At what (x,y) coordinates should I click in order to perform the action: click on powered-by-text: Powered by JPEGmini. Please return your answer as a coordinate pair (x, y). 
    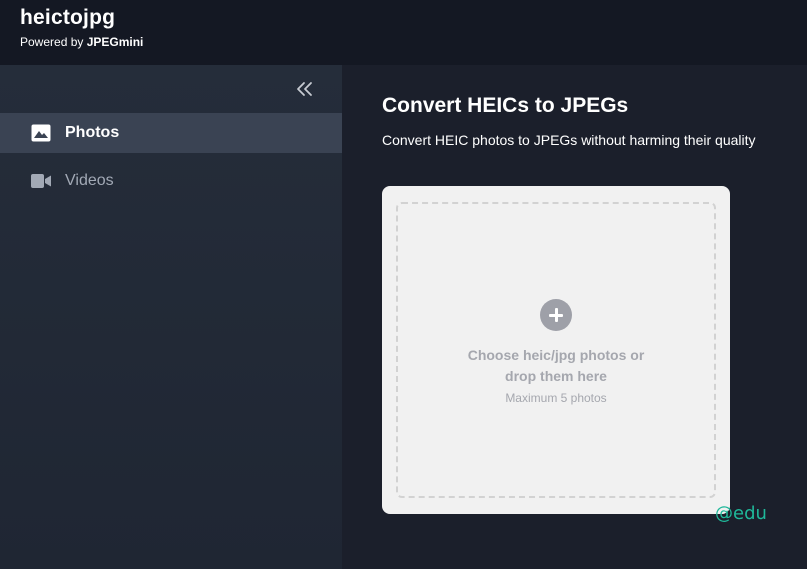
    Looking at the image, I should click on (81, 42).